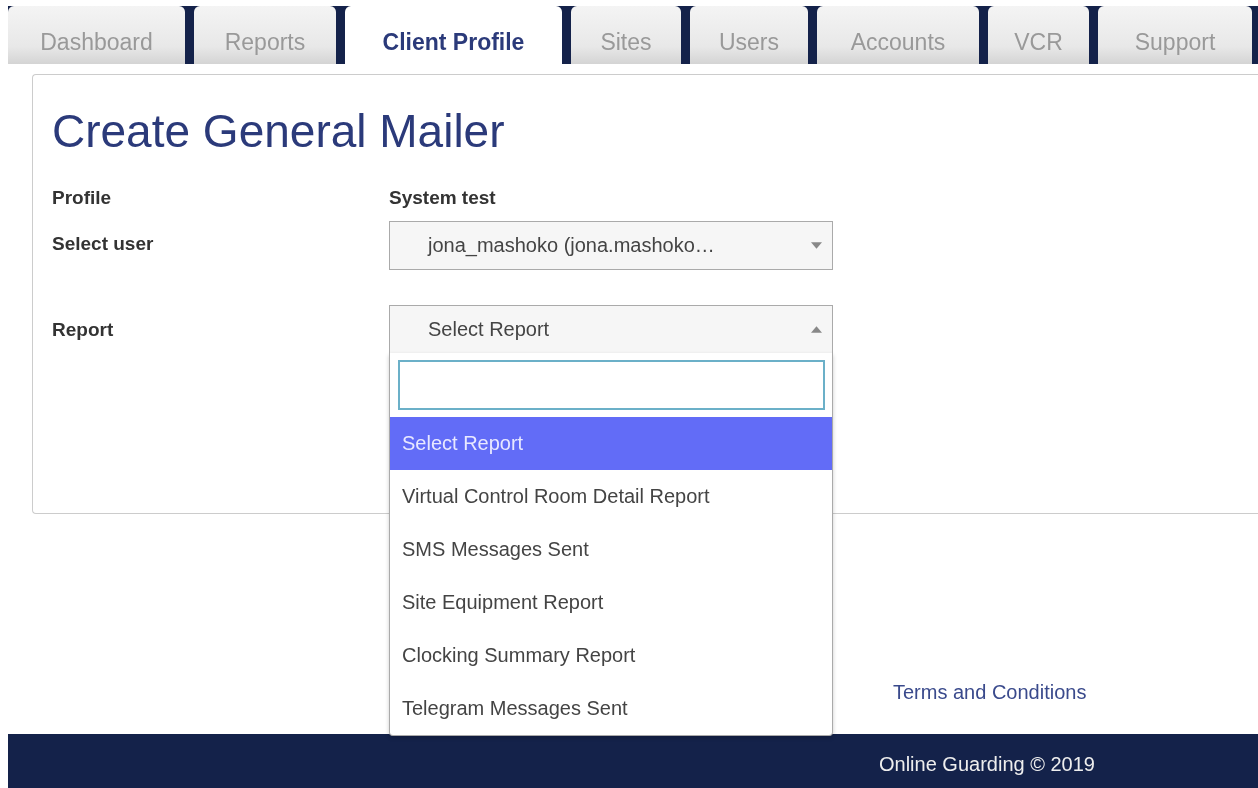 The image size is (1258, 788). I want to click on field-label: Report, so click(83, 330).